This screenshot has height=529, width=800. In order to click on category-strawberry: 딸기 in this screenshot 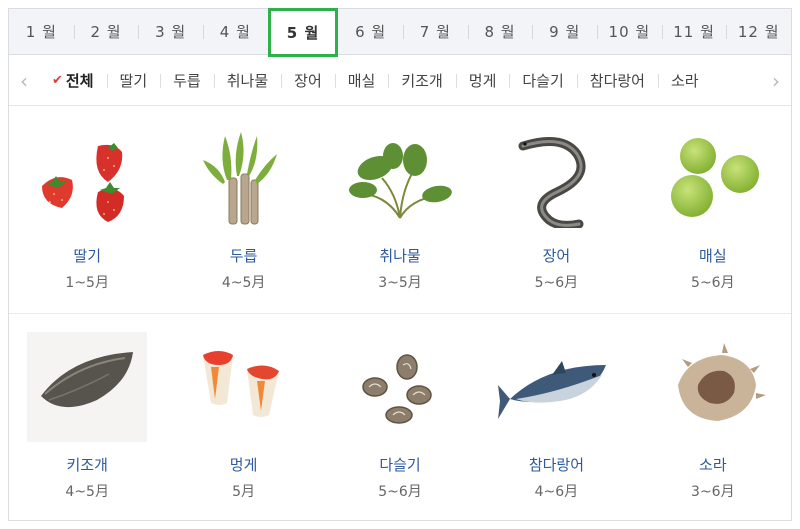, I will do `click(133, 81)`.